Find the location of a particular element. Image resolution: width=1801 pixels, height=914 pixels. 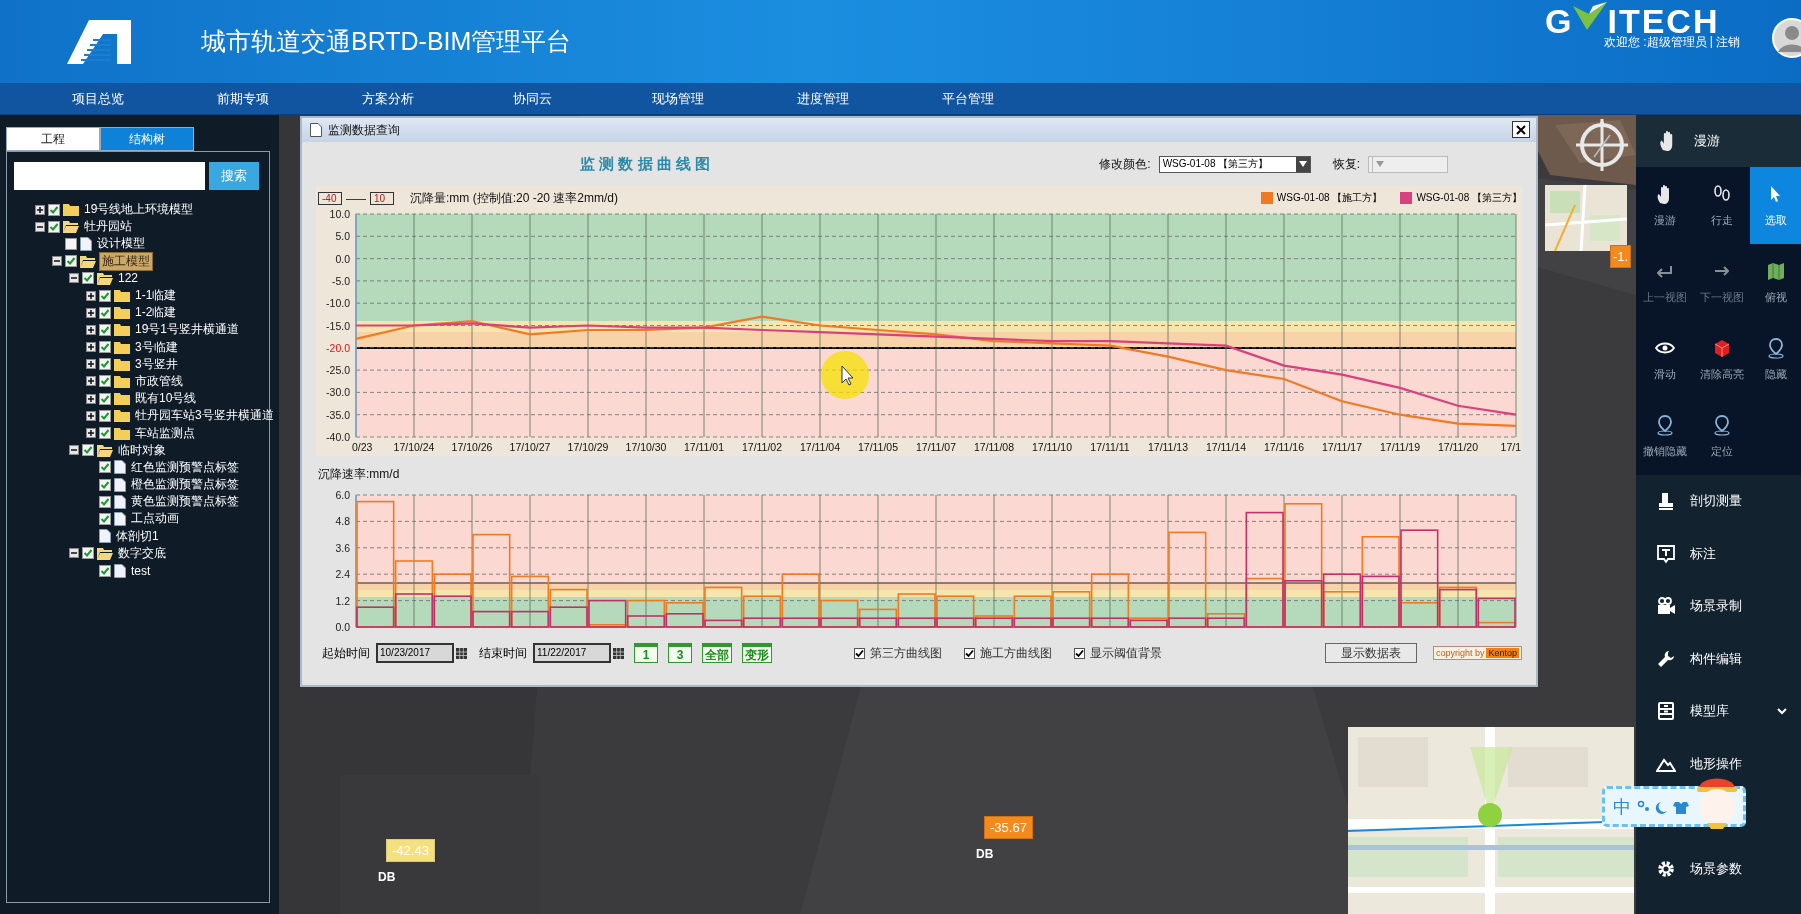

app-title: 城市轨道交通BRTD-BIM管理平台 is located at coordinates (386, 41).